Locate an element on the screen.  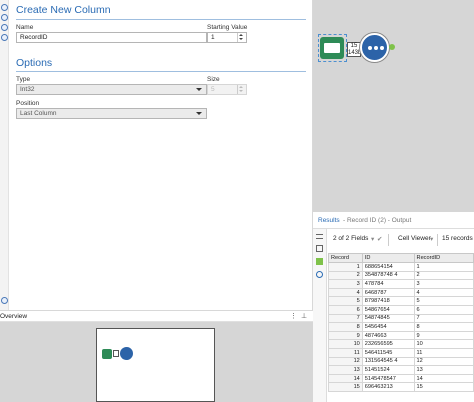
recordid-cell: 3 is located at coordinates (443, 284).